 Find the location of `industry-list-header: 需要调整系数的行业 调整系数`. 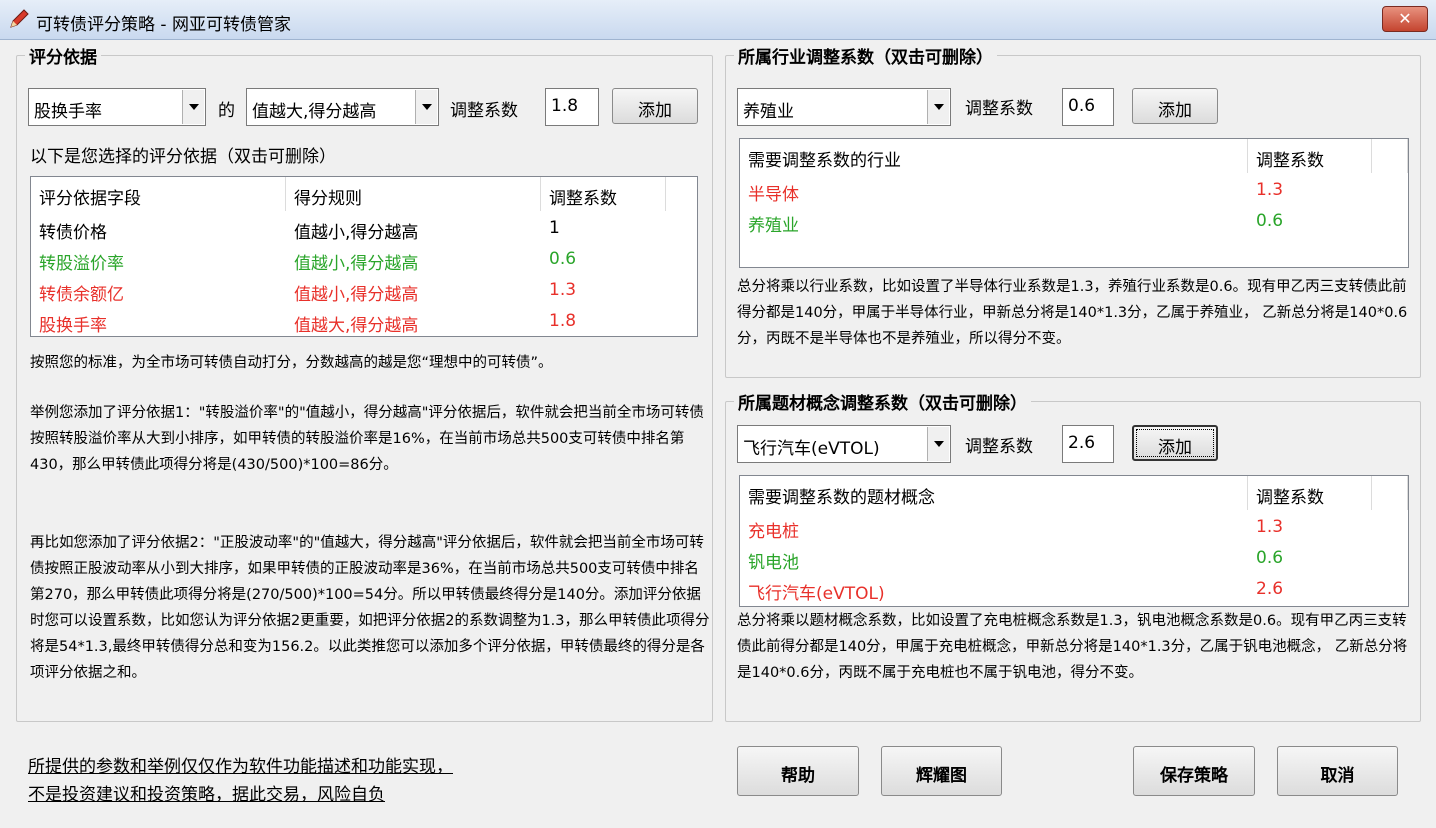

industry-list-header: 需要调整系数的行业 调整系数 is located at coordinates (1074, 156).